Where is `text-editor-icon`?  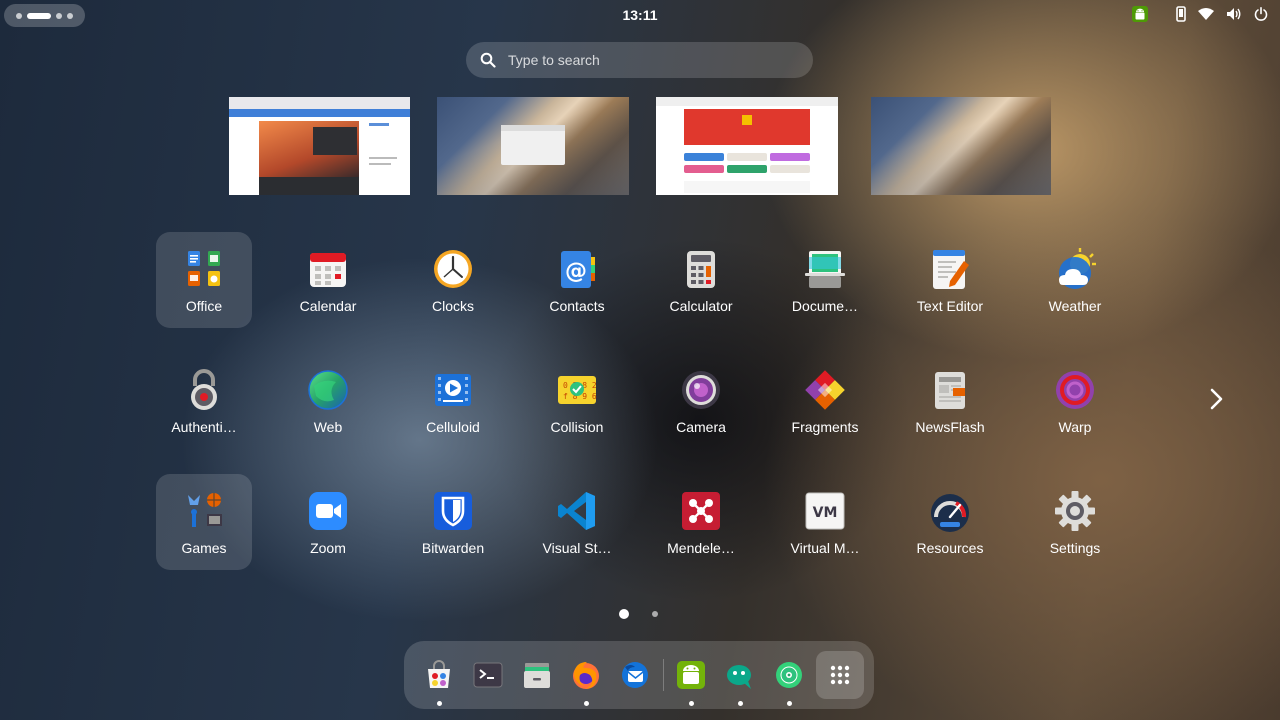
text-editor-icon is located at coordinates (950, 269).